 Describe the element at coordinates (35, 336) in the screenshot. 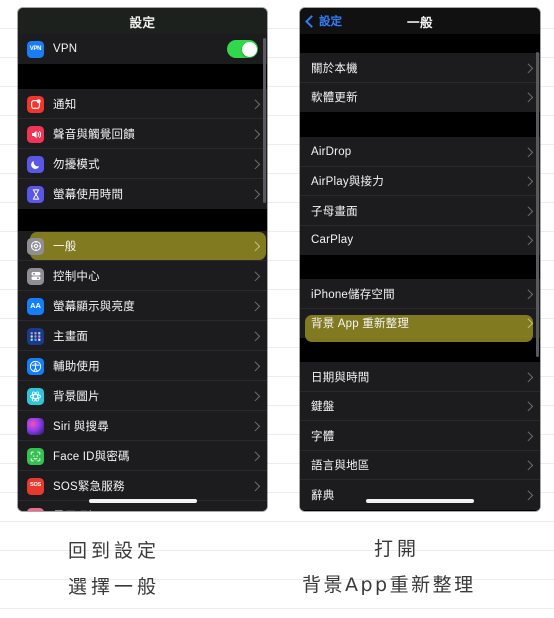

I see `home-screen-icon` at that location.